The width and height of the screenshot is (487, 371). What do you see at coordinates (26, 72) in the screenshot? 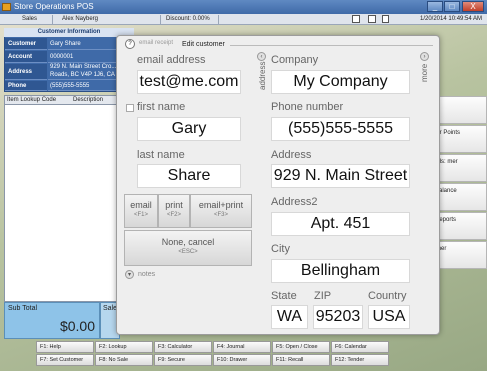
I see `address-label: Address` at bounding box center [26, 72].